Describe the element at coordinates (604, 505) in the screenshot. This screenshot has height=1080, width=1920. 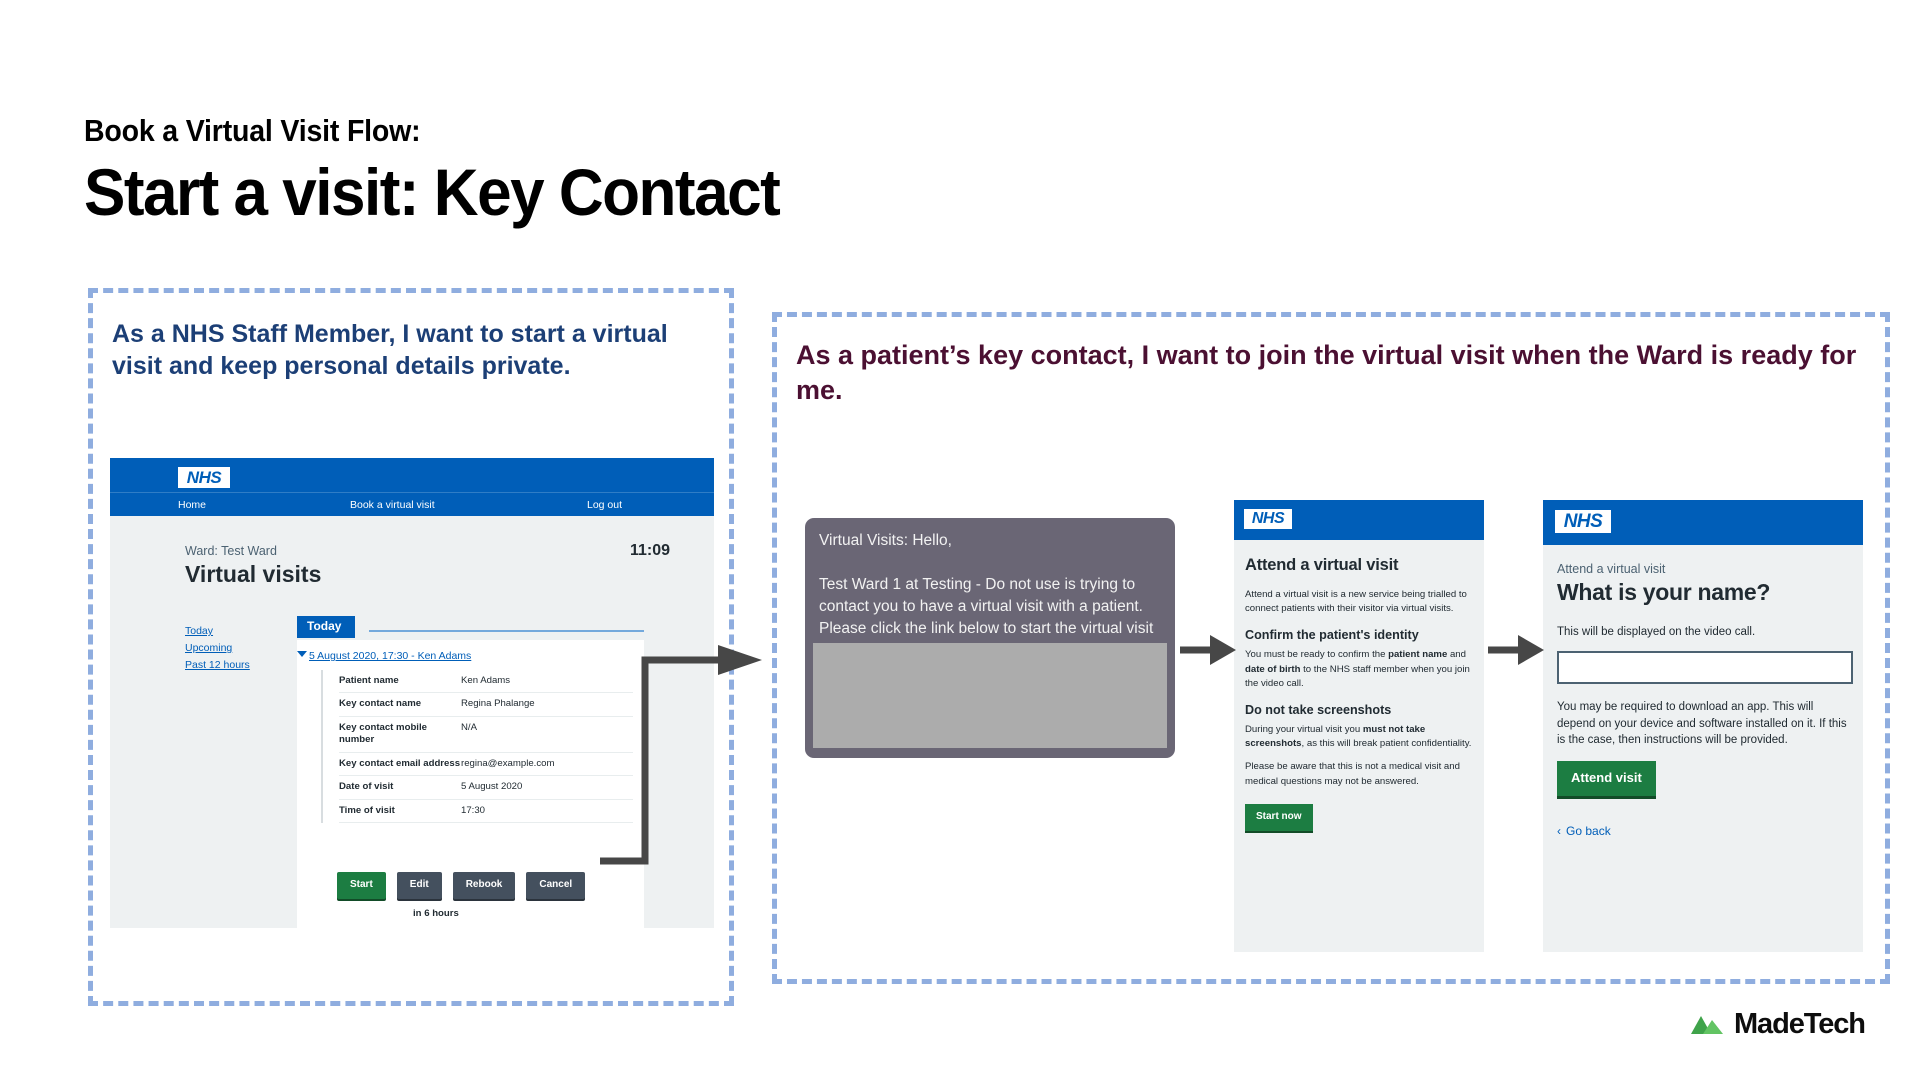
I see `nav-item-log-out: Log out` at that location.